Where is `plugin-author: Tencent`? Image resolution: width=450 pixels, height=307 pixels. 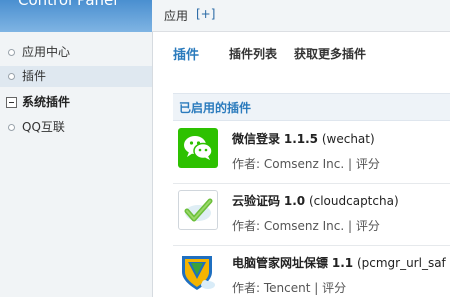
plugin-author: Tencent is located at coordinates (287, 288).